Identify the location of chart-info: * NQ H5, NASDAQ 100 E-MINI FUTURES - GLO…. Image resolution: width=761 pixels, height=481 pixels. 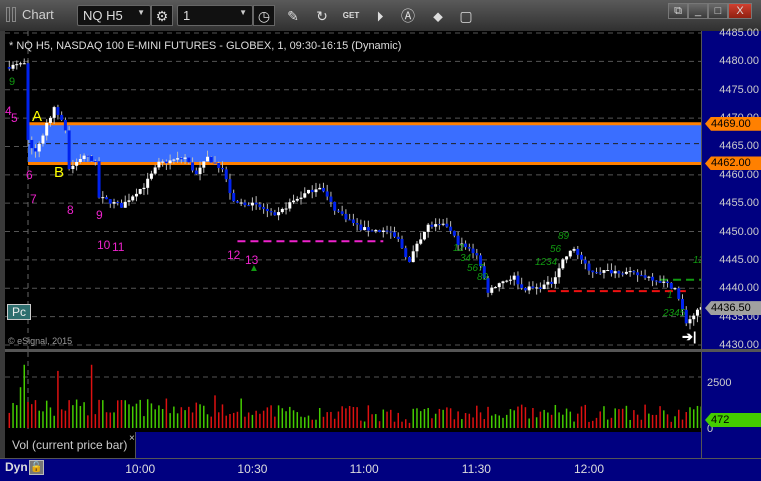
(205, 46).